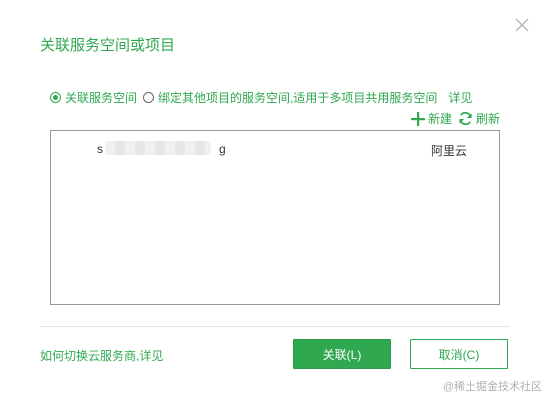  What do you see at coordinates (149, 97) in the screenshot?
I see `radio-unselected-icon` at bounding box center [149, 97].